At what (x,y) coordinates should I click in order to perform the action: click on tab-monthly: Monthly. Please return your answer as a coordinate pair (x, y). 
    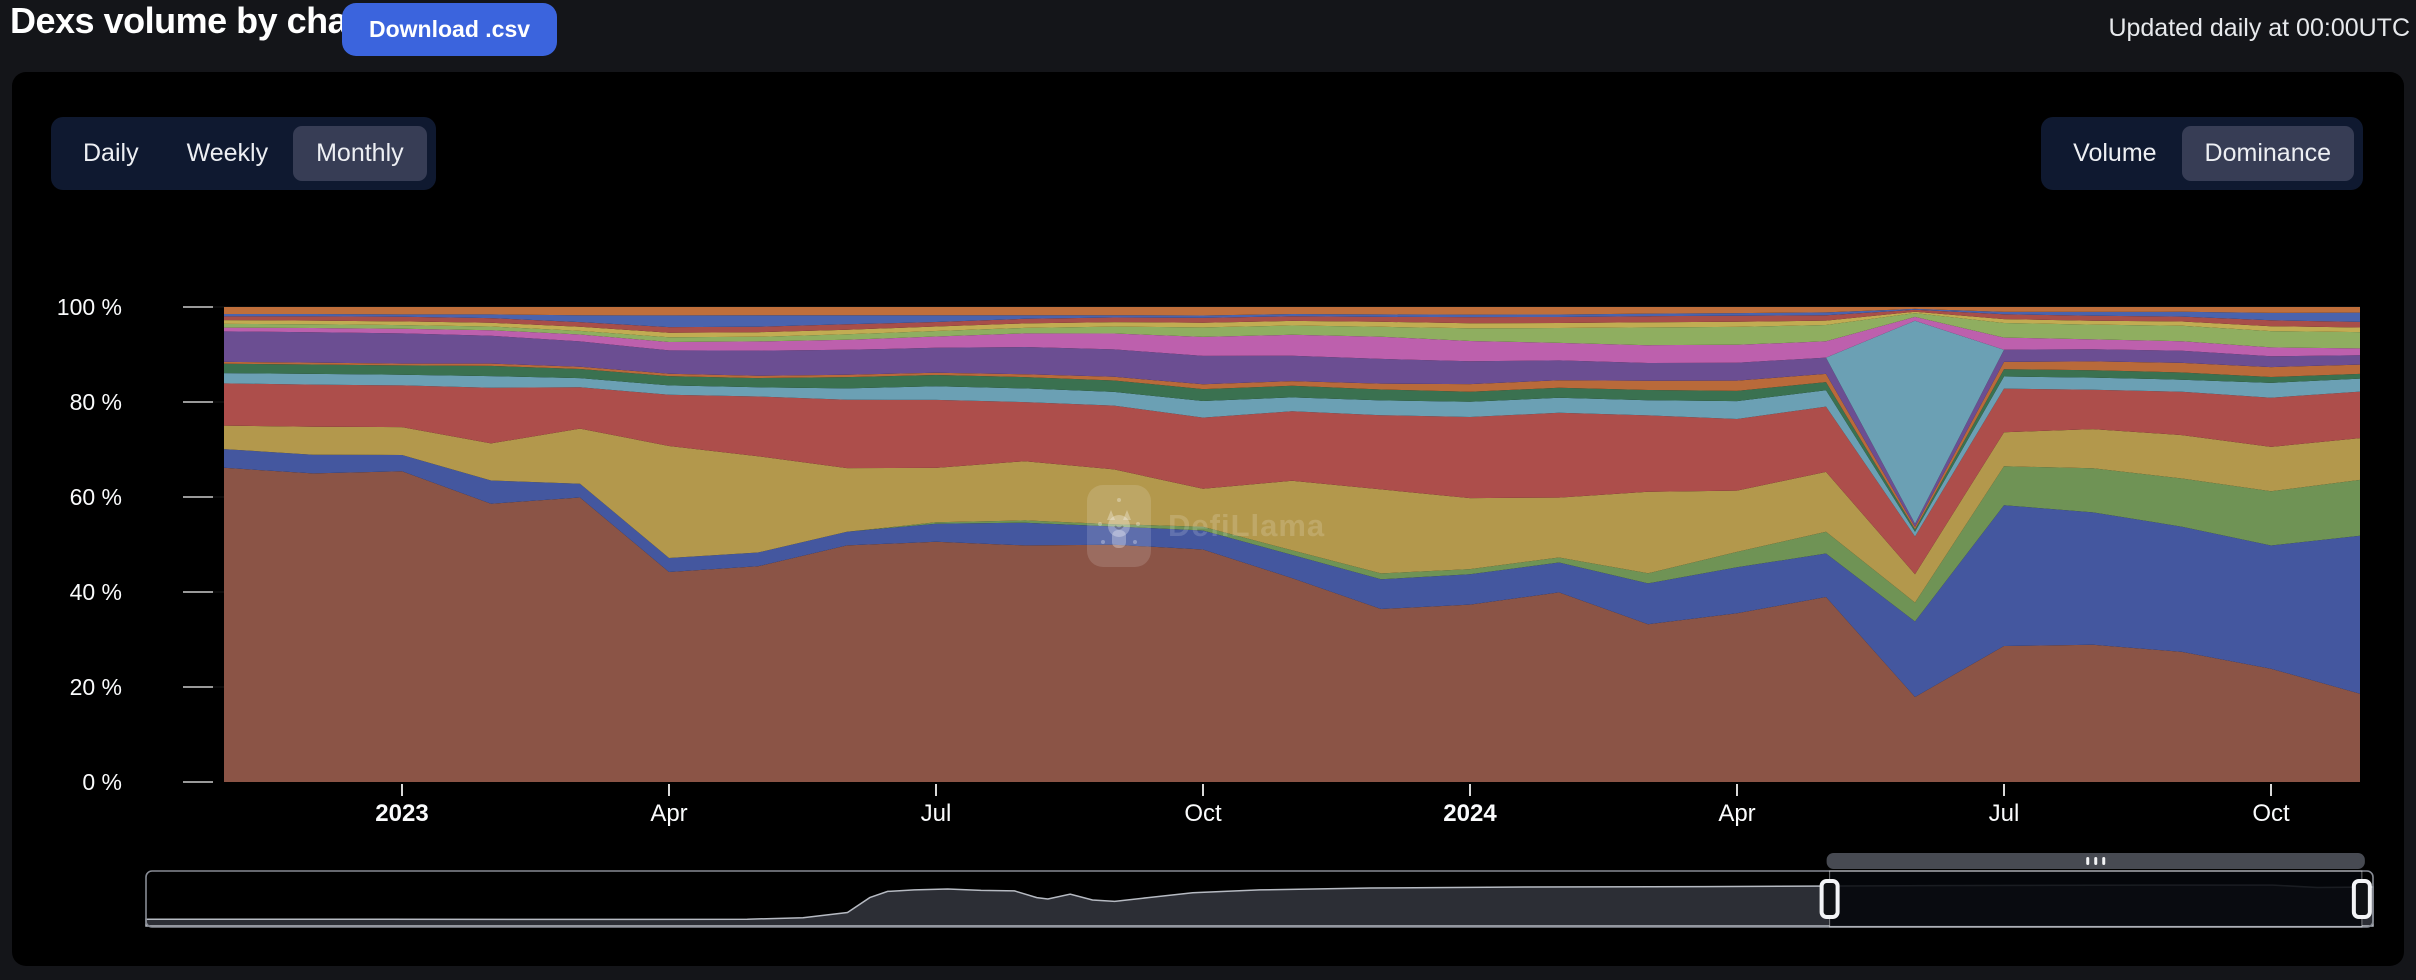
    Looking at the image, I should click on (360, 153).